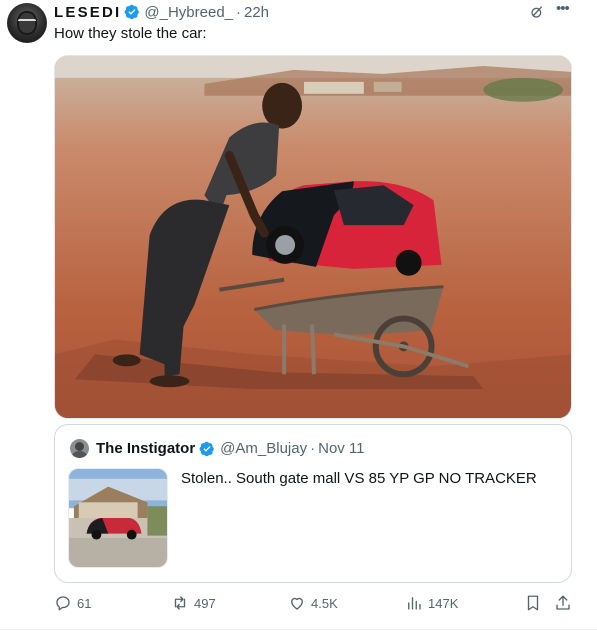 This screenshot has width=597, height=634. Describe the element at coordinates (63, 603) in the screenshot. I see `reply-icon` at that location.